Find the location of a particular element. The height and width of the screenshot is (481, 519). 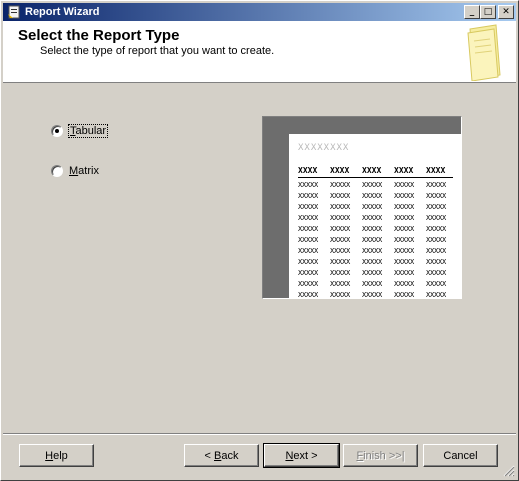

minimize-icon: _ is located at coordinates (472, 11).